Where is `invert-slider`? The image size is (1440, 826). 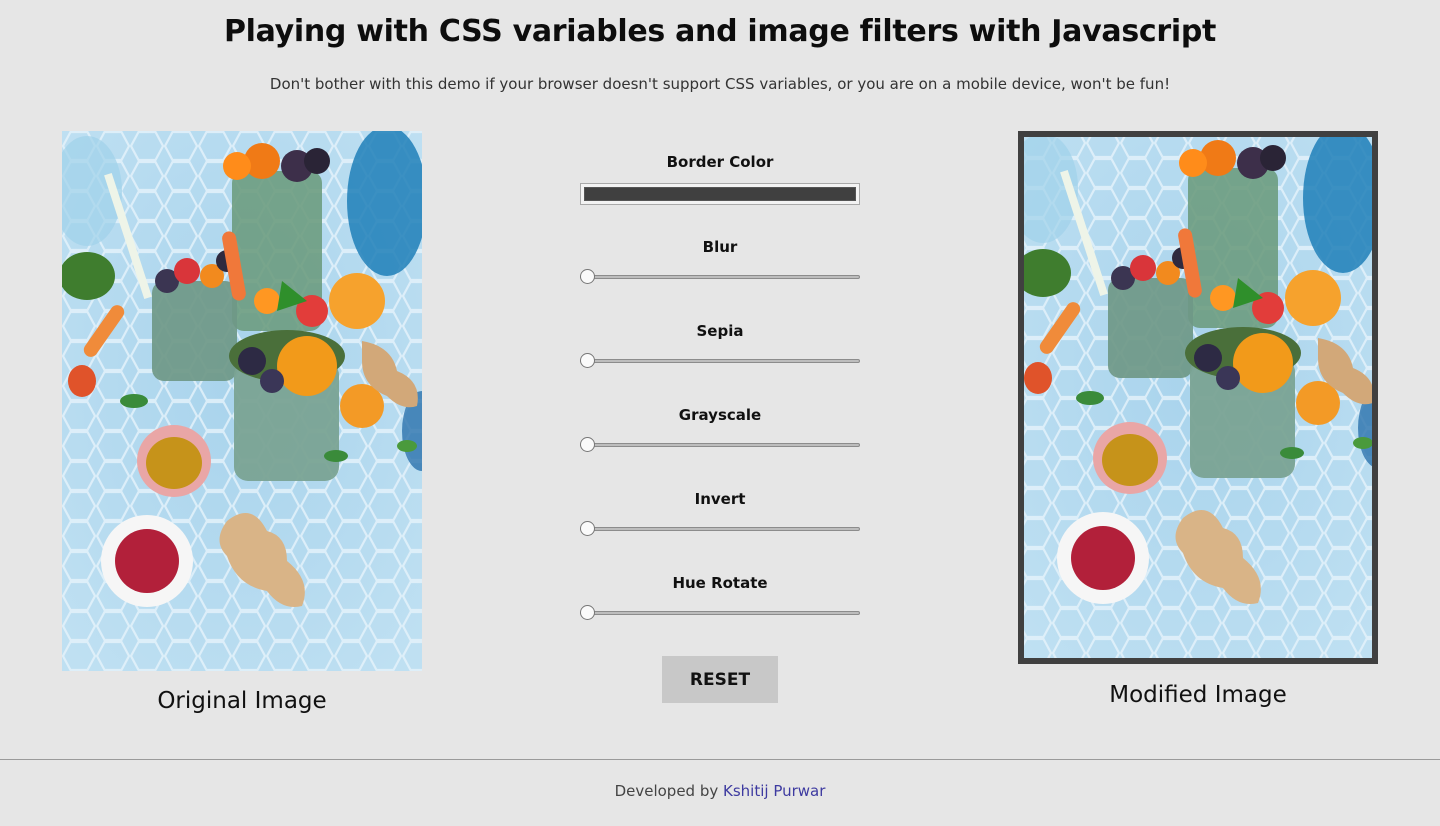 invert-slider is located at coordinates (720, 529).